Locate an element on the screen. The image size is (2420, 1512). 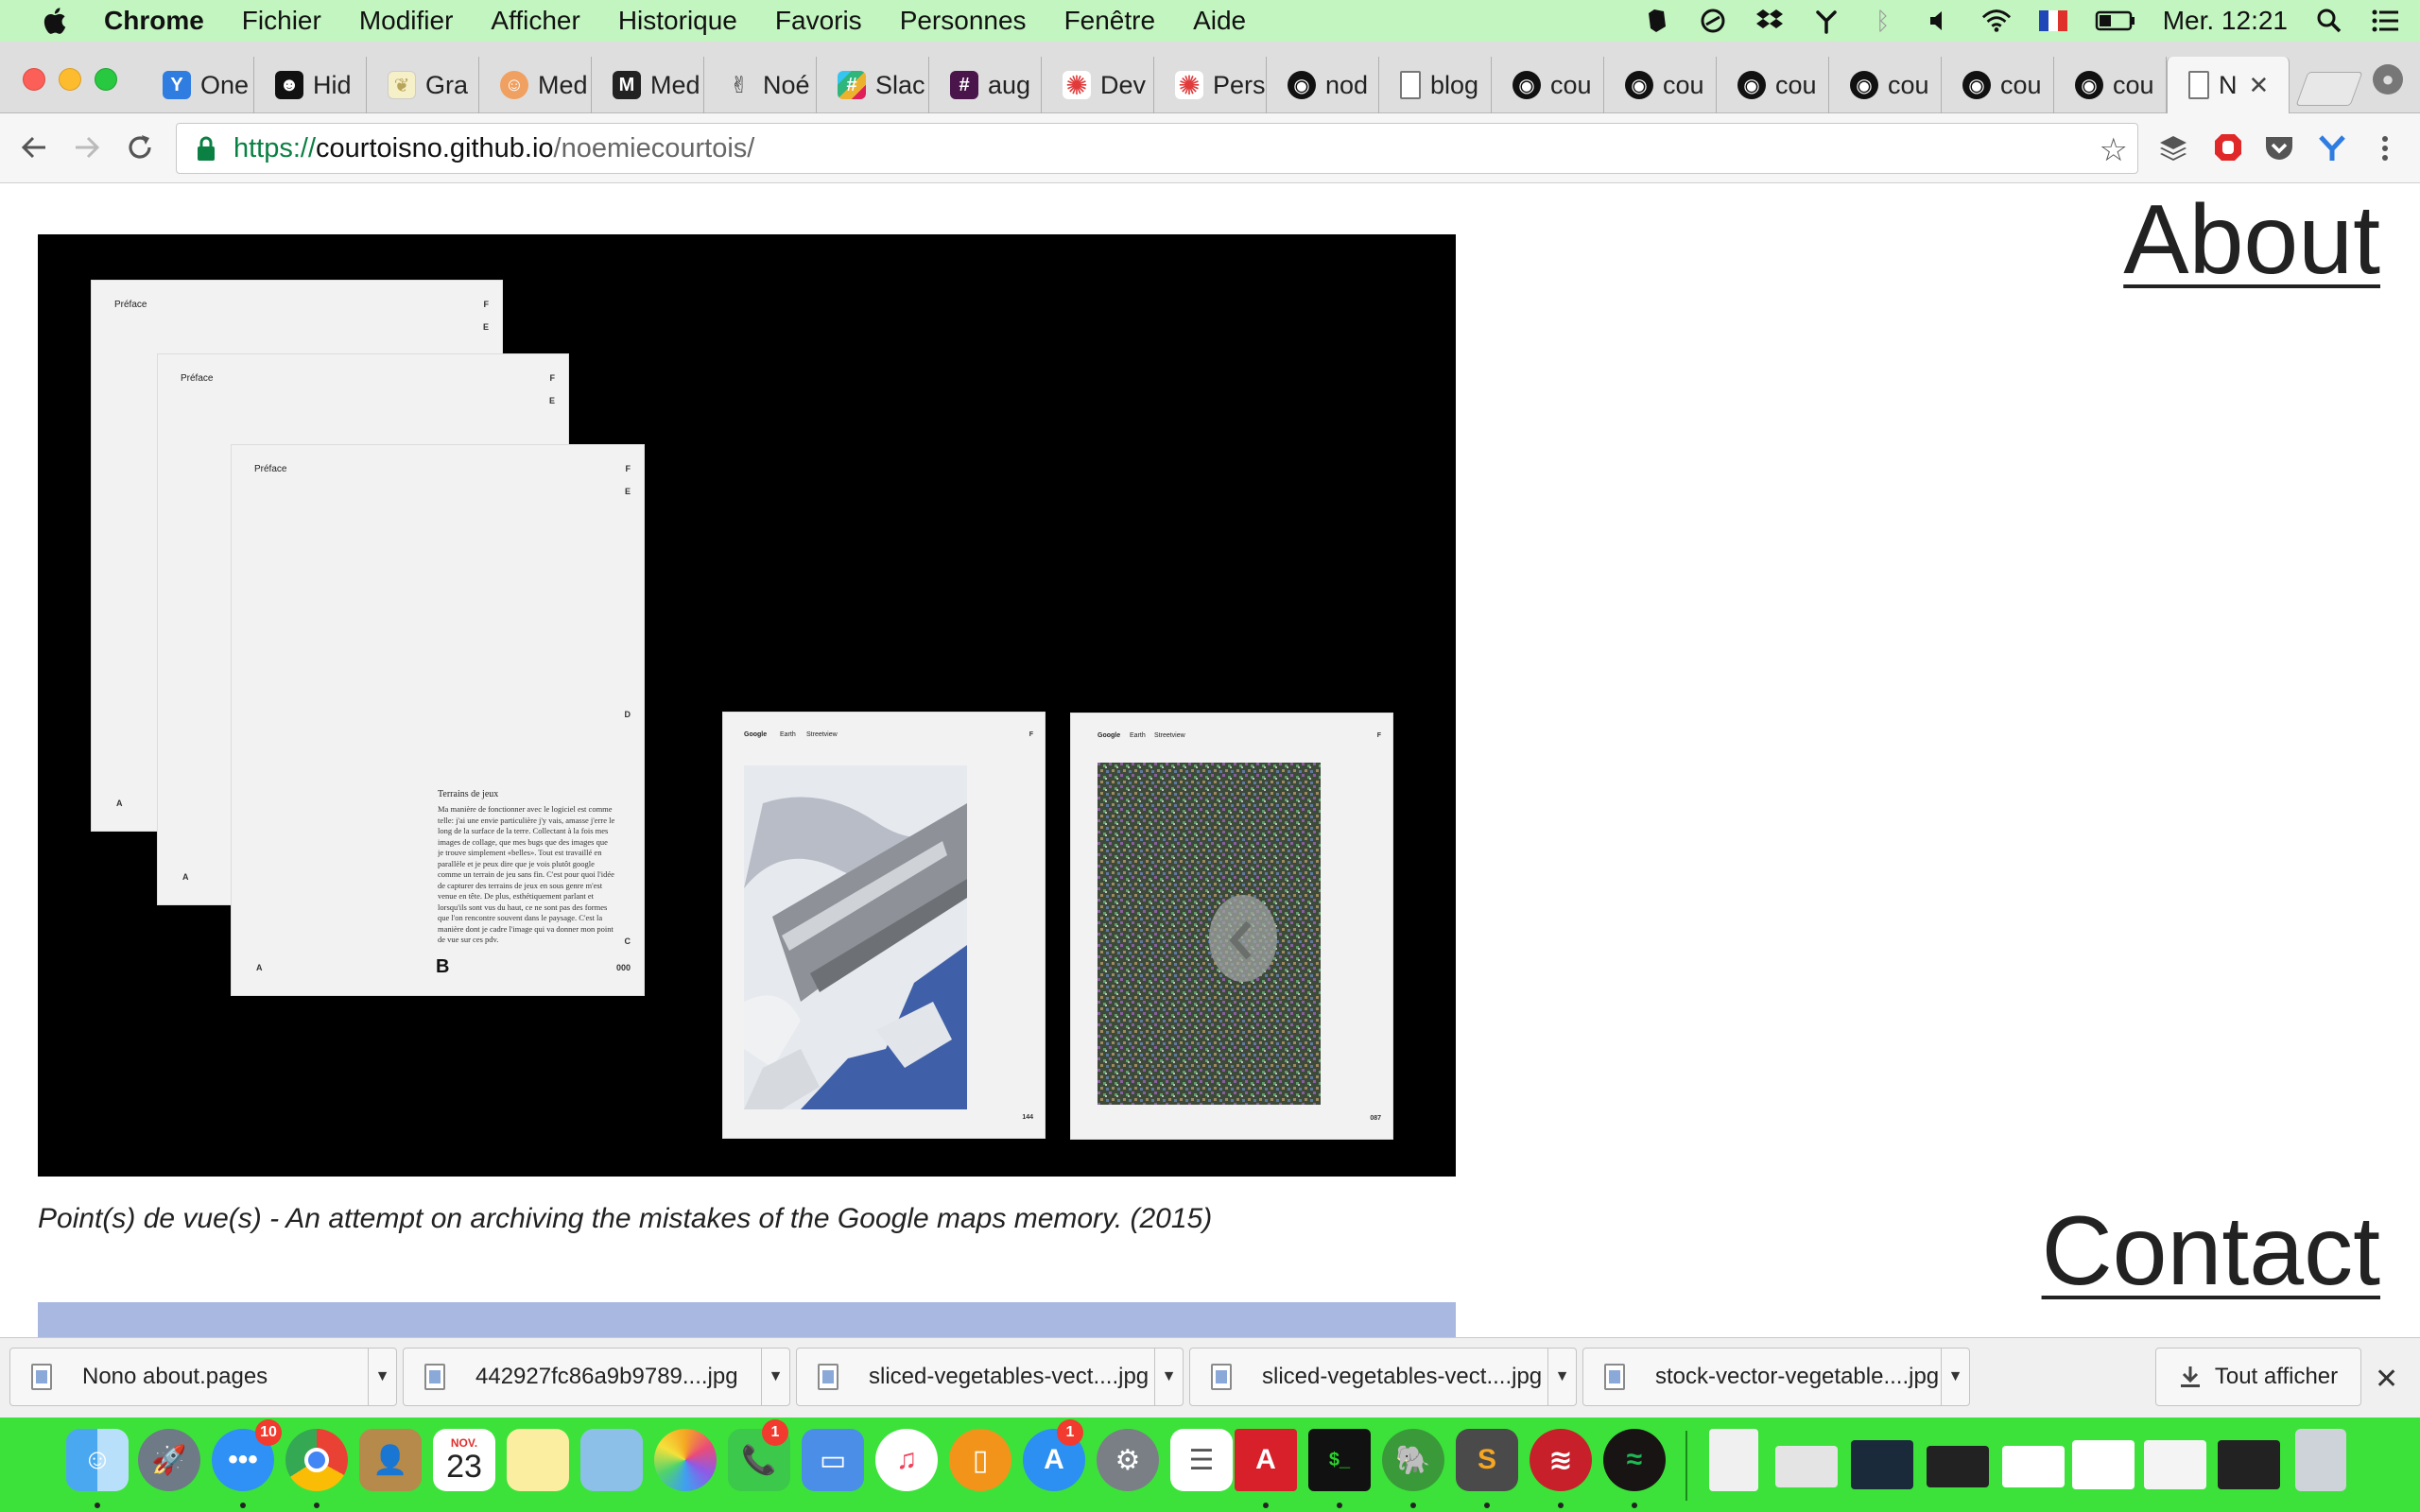
window-minimize-button is located at coordinates (70, 79).